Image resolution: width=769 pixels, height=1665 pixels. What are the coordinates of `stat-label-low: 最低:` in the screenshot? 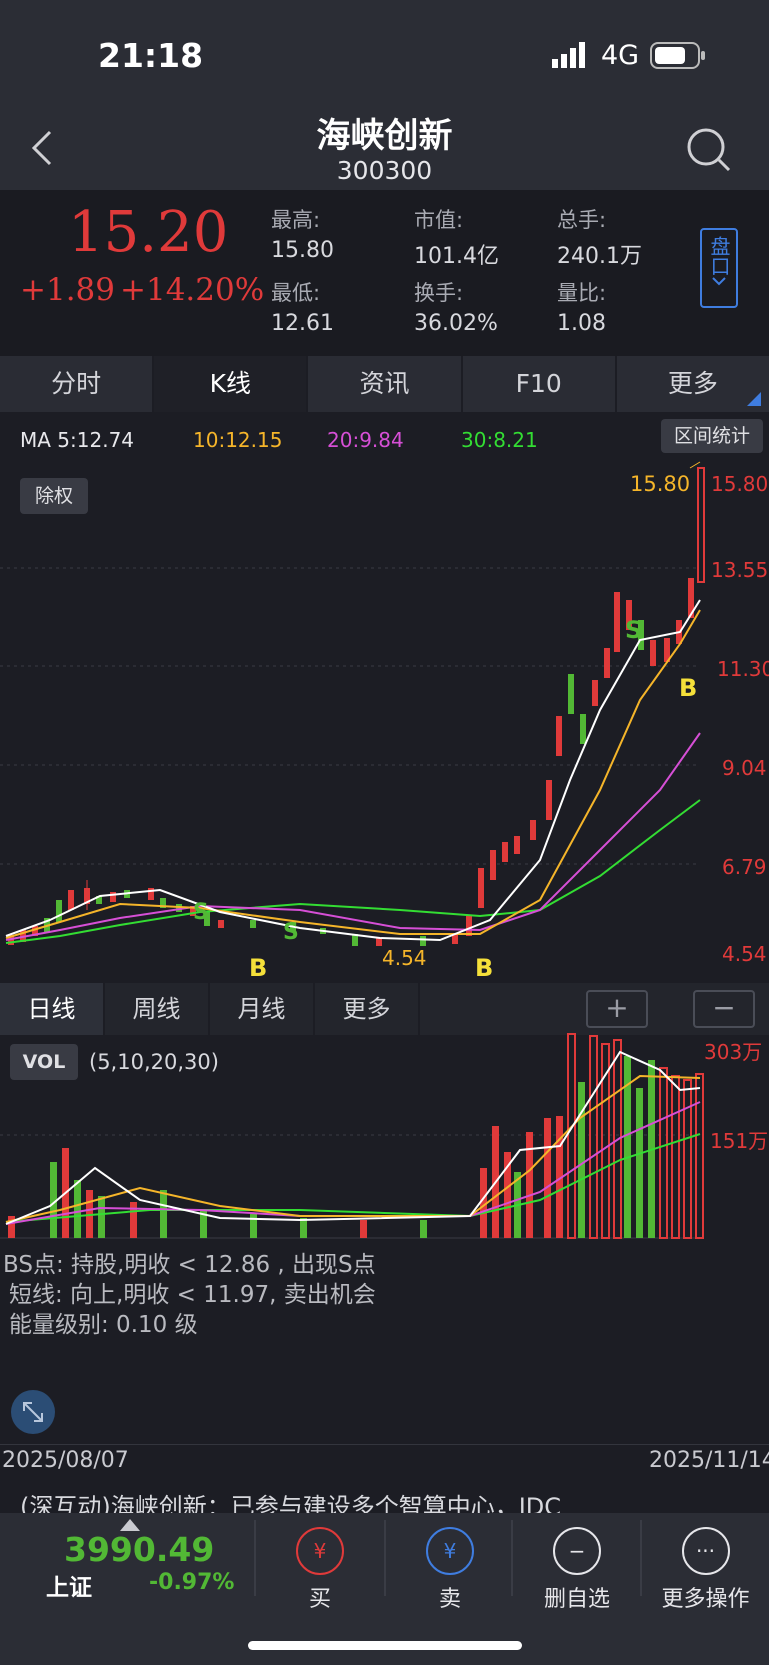 It's located at (296, 293).